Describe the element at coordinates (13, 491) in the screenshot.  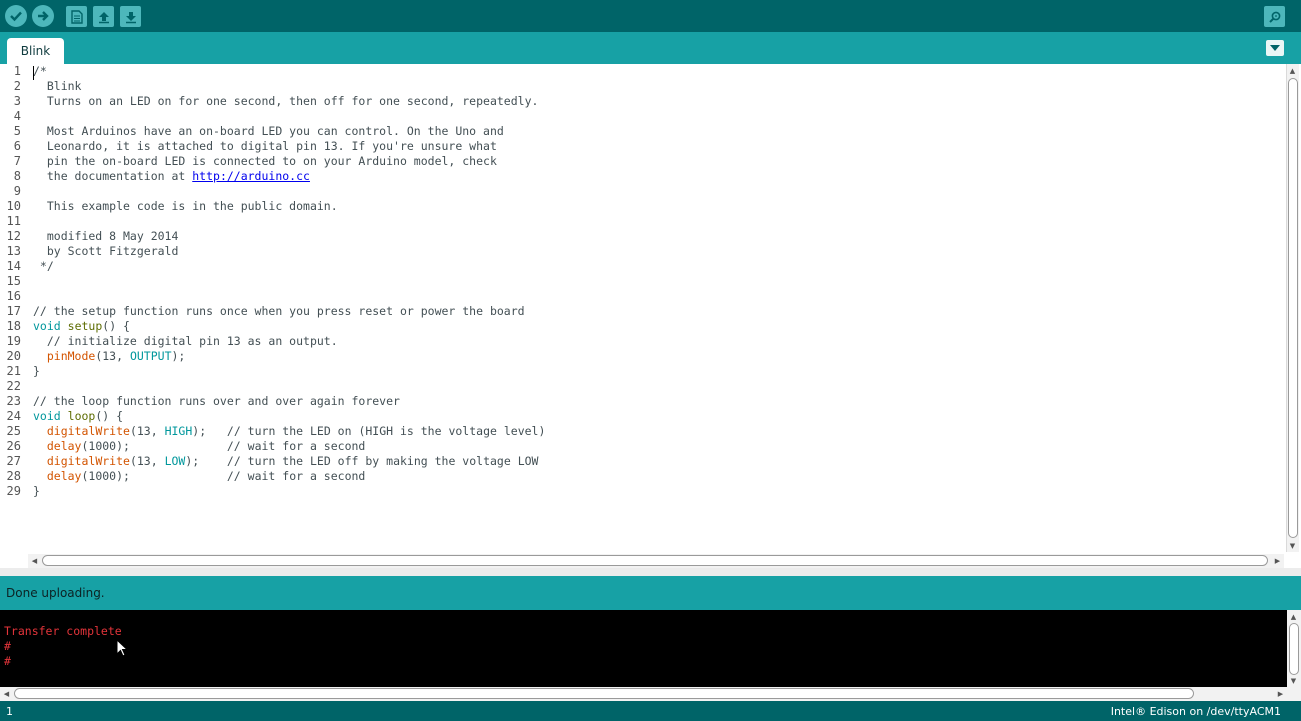
I see `line-number: 29` at that location.